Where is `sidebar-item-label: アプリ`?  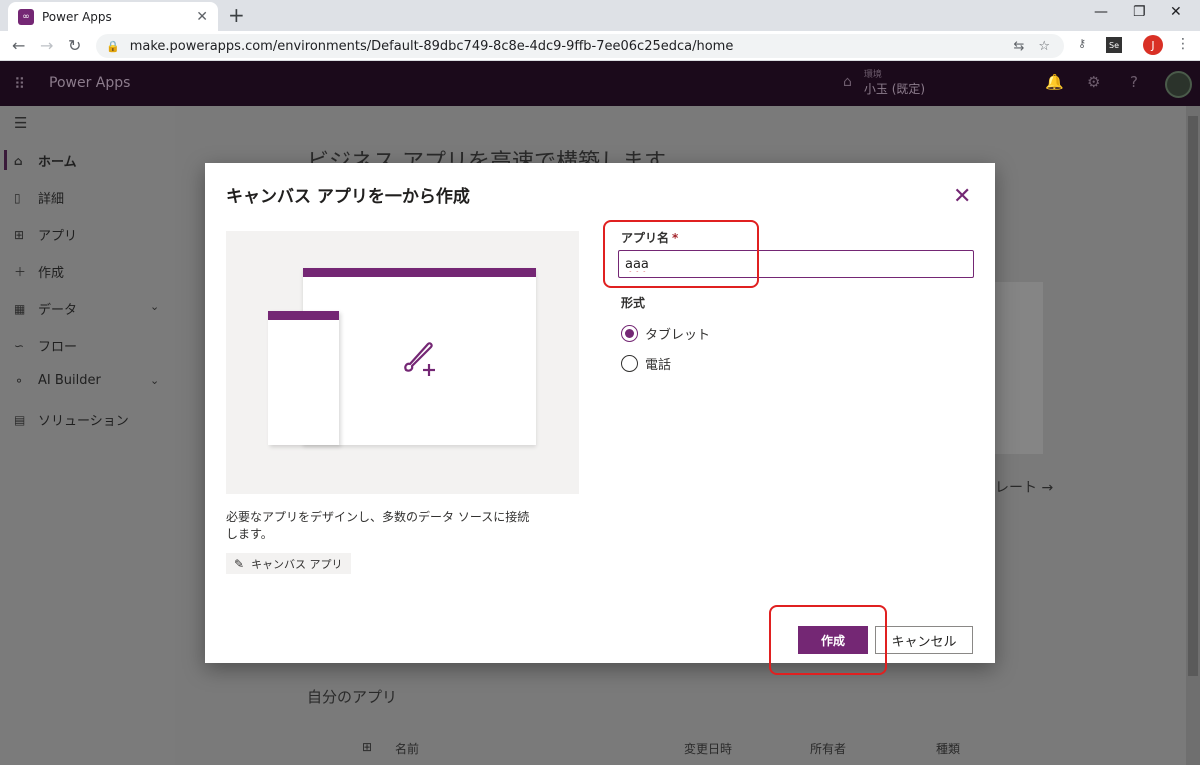
sidebar-item-label: アプリ is located at coordinates (58, 236).